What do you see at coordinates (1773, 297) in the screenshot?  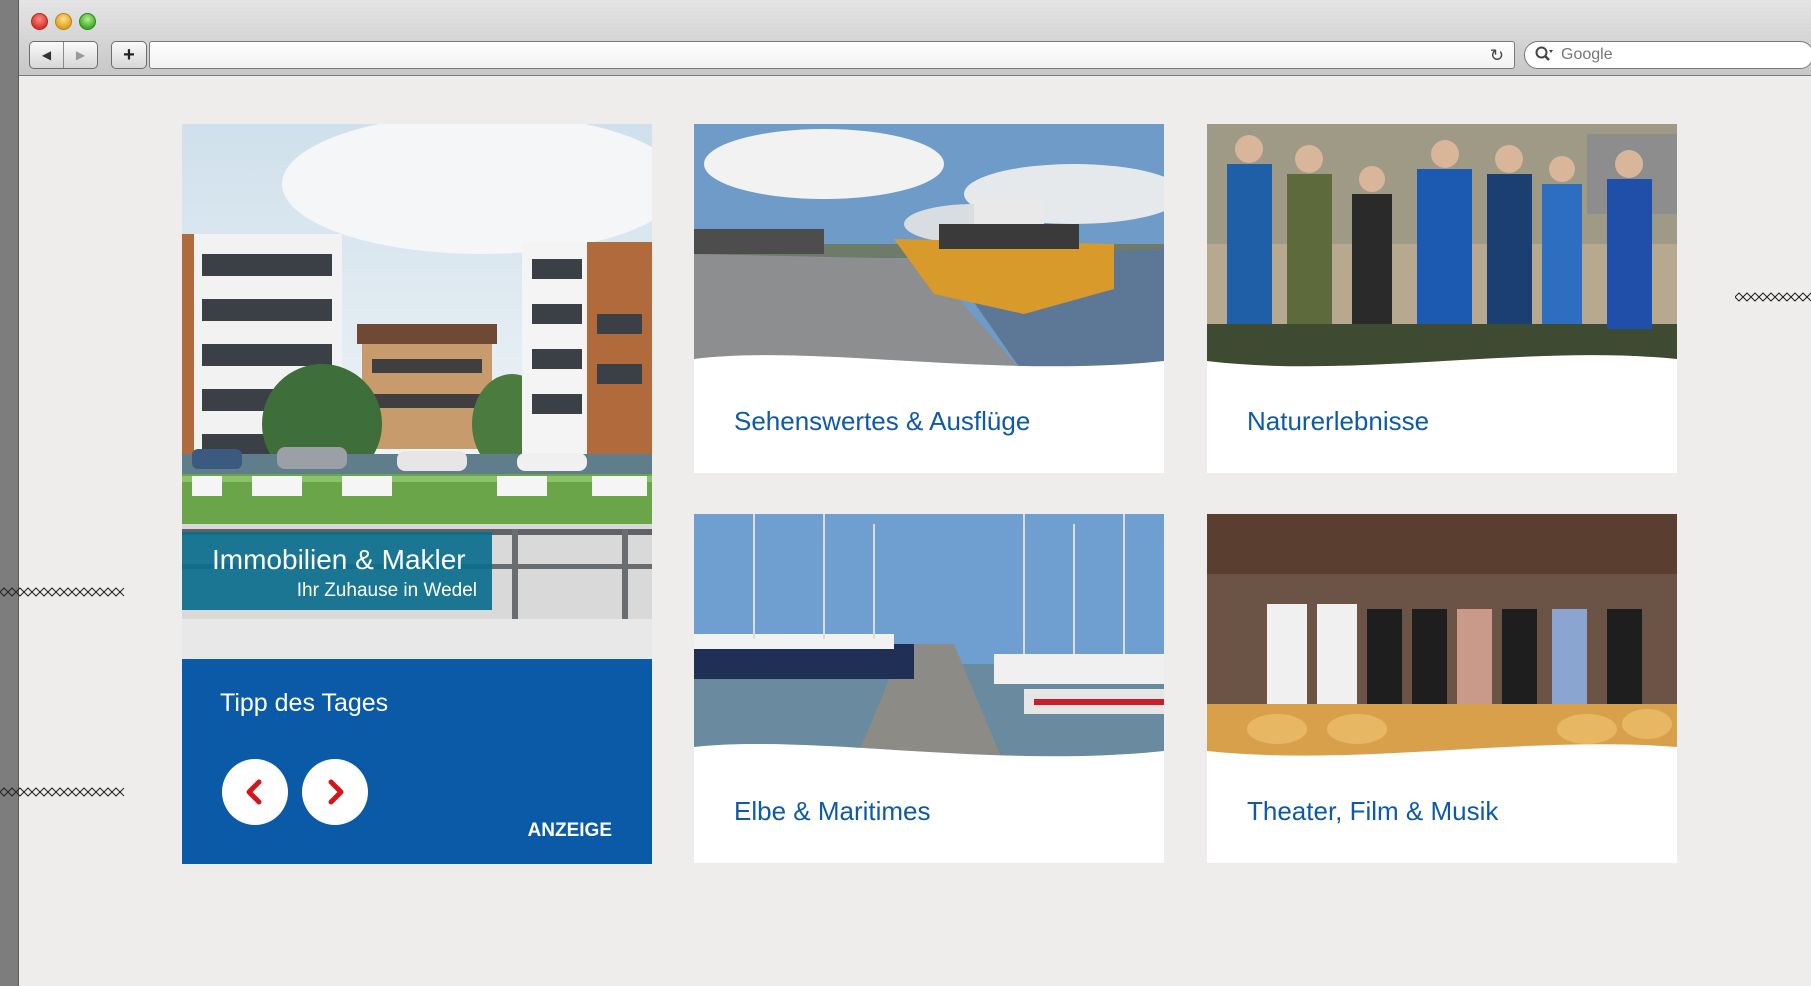 I see `zigzag-decoration-right` at bounding box center [1773, 297].